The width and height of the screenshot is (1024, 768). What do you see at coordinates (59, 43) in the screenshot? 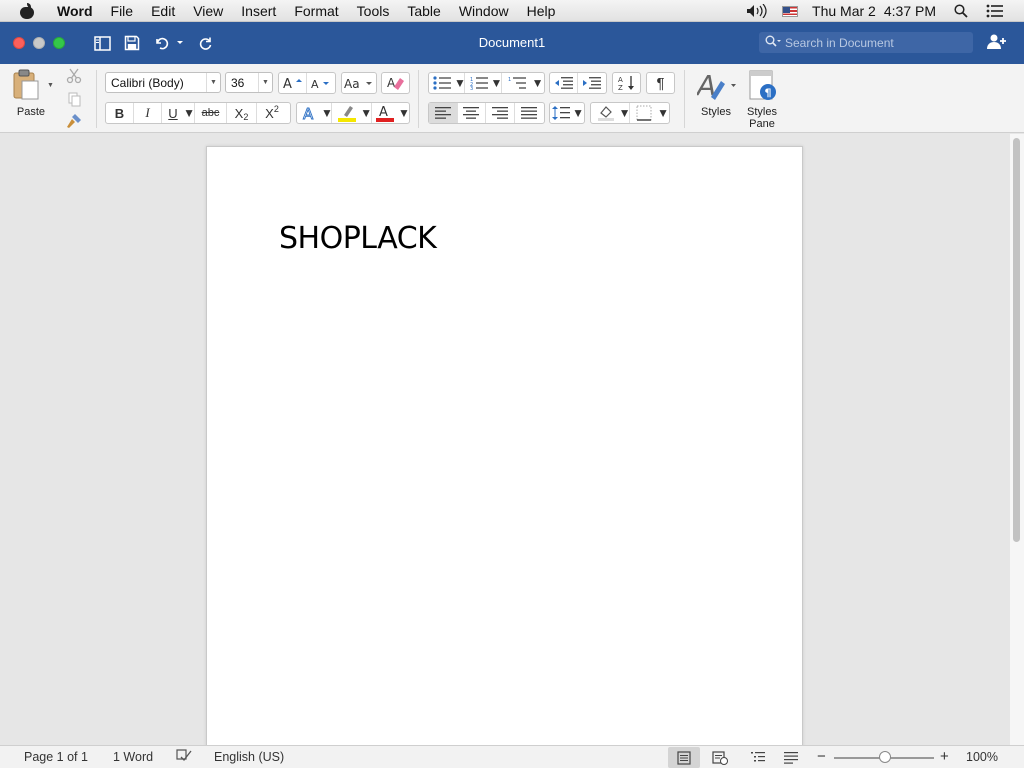
I see `window-zoom-button` at bounding box center [59, 43].